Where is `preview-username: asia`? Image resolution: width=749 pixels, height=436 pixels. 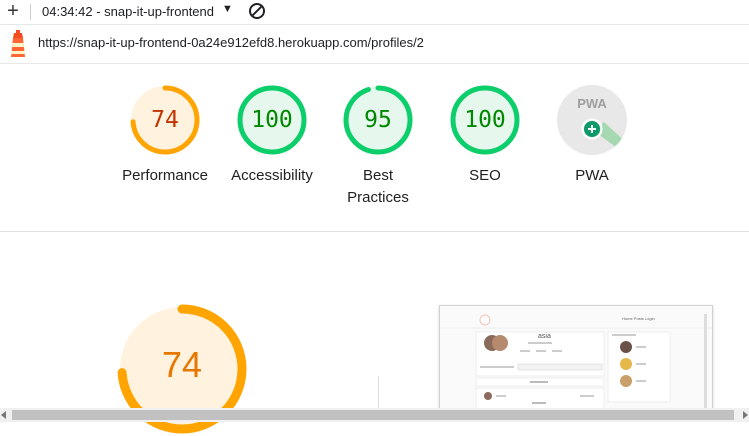
preview-username: asia is located at coordinates (544, 336).